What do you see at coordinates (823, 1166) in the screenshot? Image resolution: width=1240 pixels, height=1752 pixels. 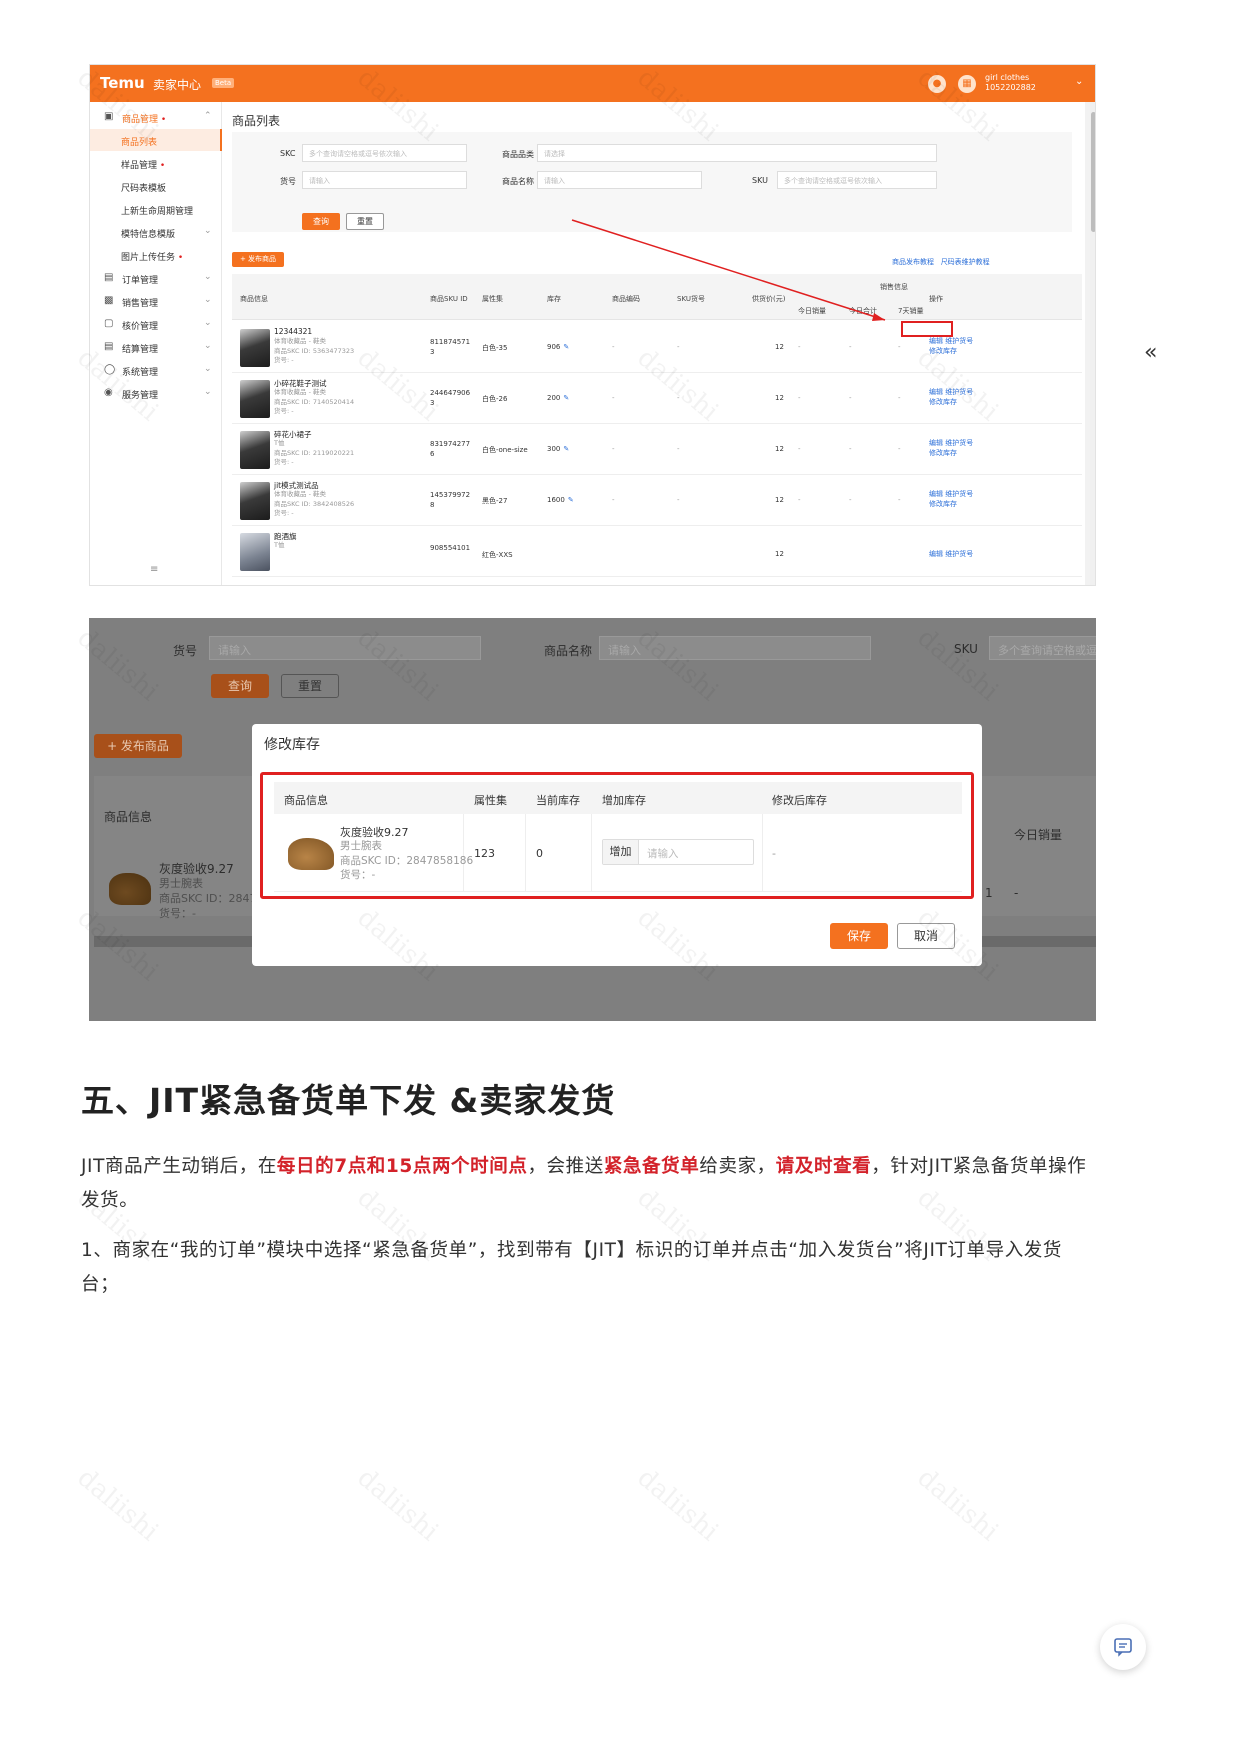 I see `highlight-text: 请及时查看` at bounding box center [823, 1166].